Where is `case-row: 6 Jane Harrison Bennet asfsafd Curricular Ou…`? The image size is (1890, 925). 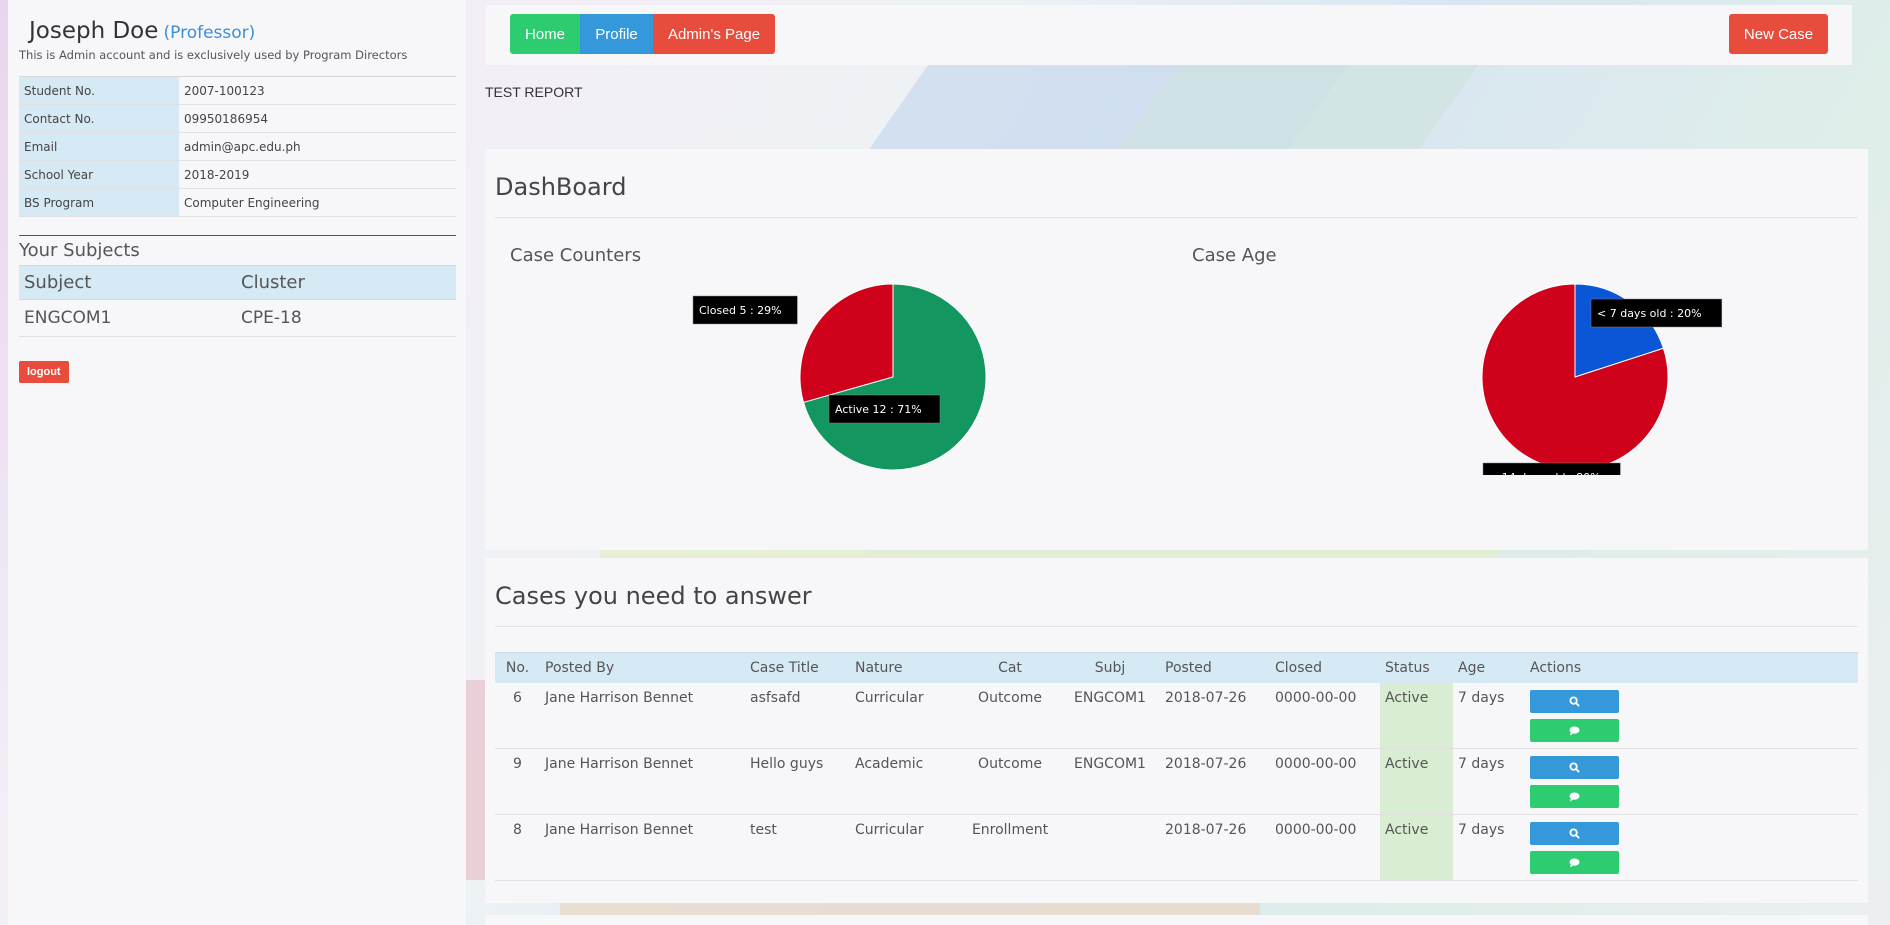 case-row: 6 Jane Harrison Bennet asfsafd Curricular Ou… is located at coordinates (1176, 715).